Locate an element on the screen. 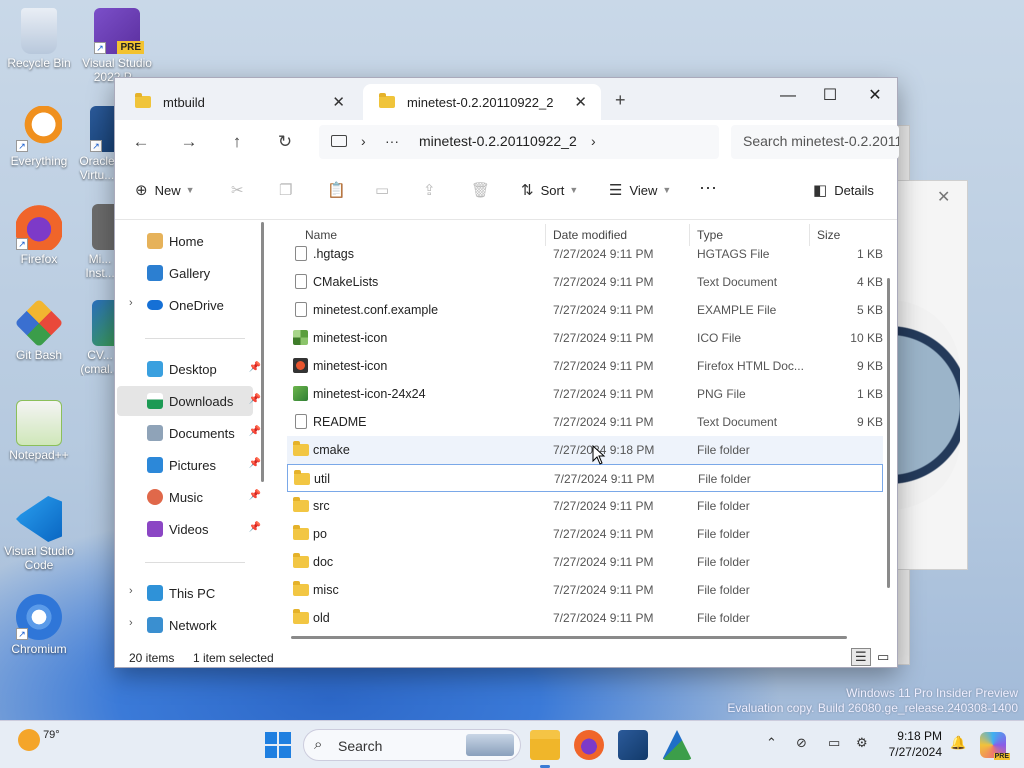 Image resolution: width=1024 pixels, height=768 pixels. nav-item-pictures: Pictures 📌 is located at coordinates (189, 465).